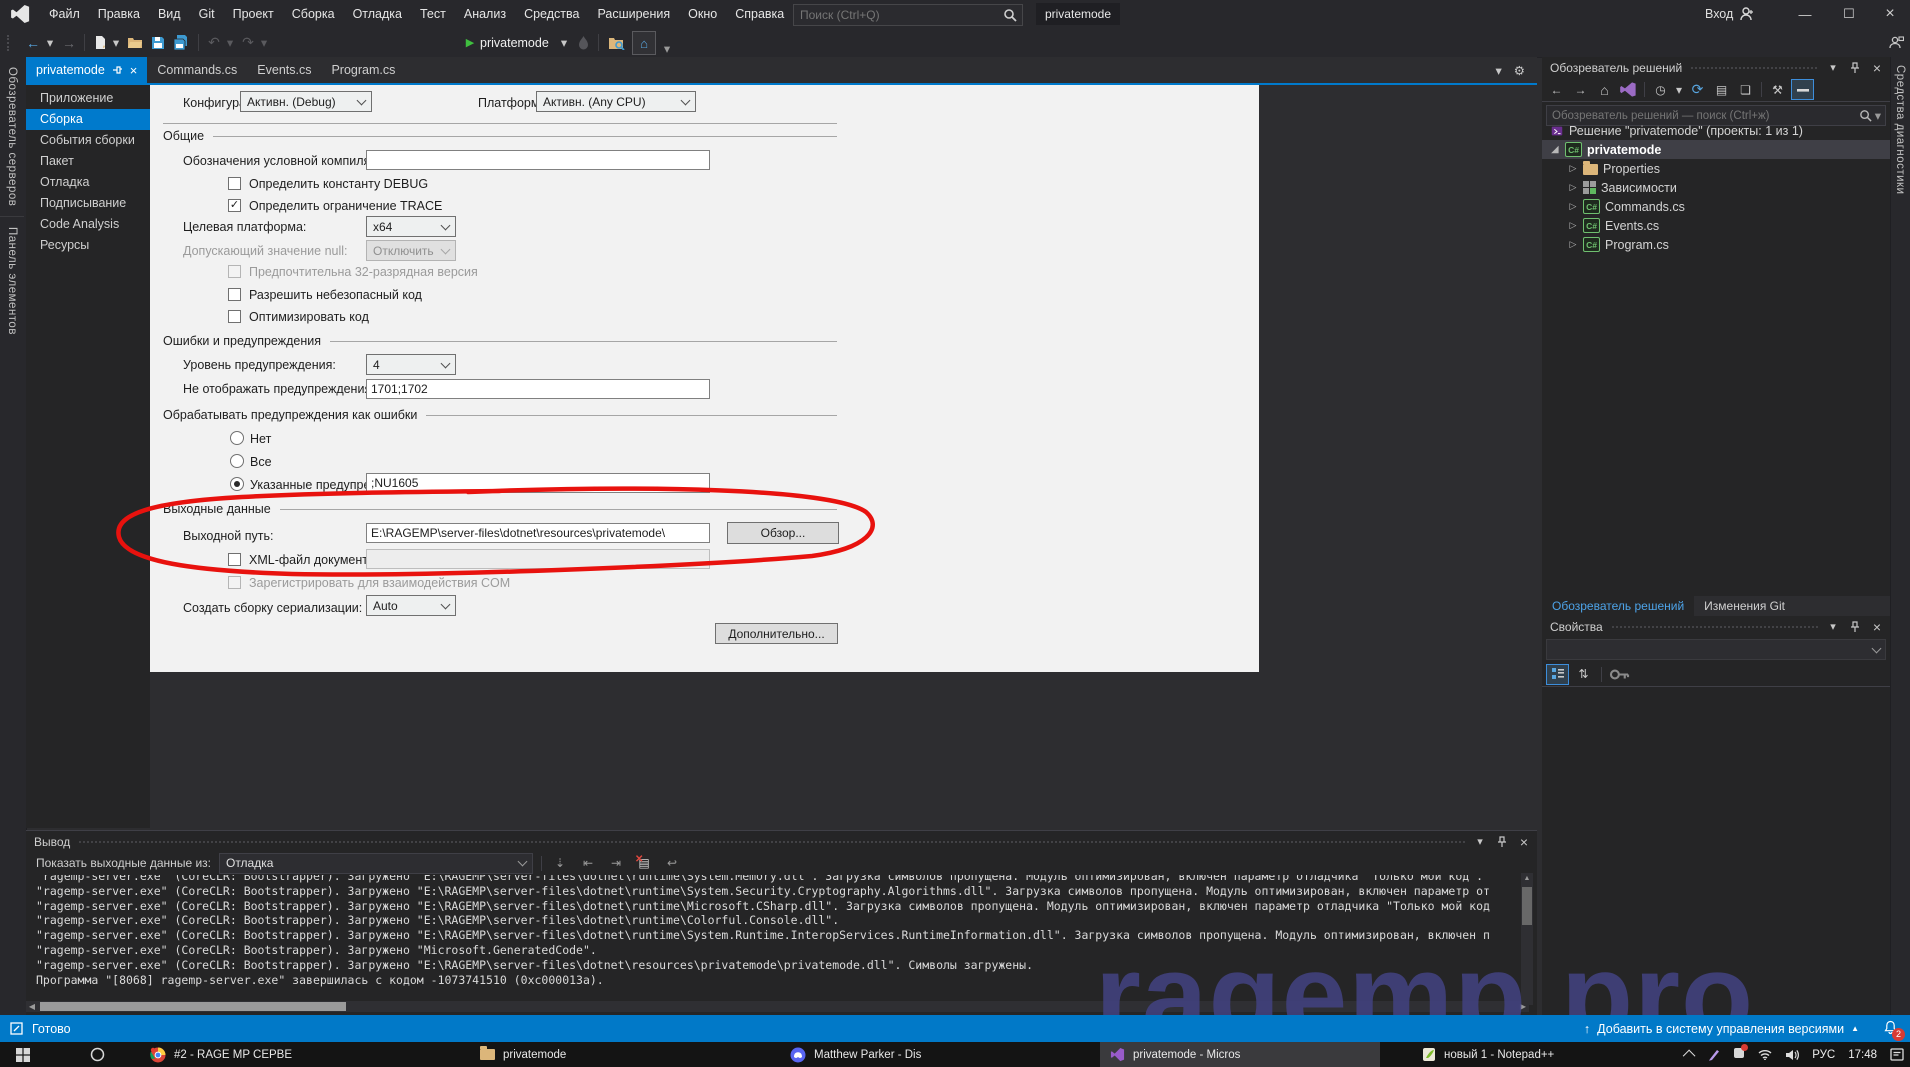 The height and width of the screenshot is (1067, 1910). I want to click on tree-item-solution: Решение "privatemode" (проекты: 1 из 1), so click(1716, 130).